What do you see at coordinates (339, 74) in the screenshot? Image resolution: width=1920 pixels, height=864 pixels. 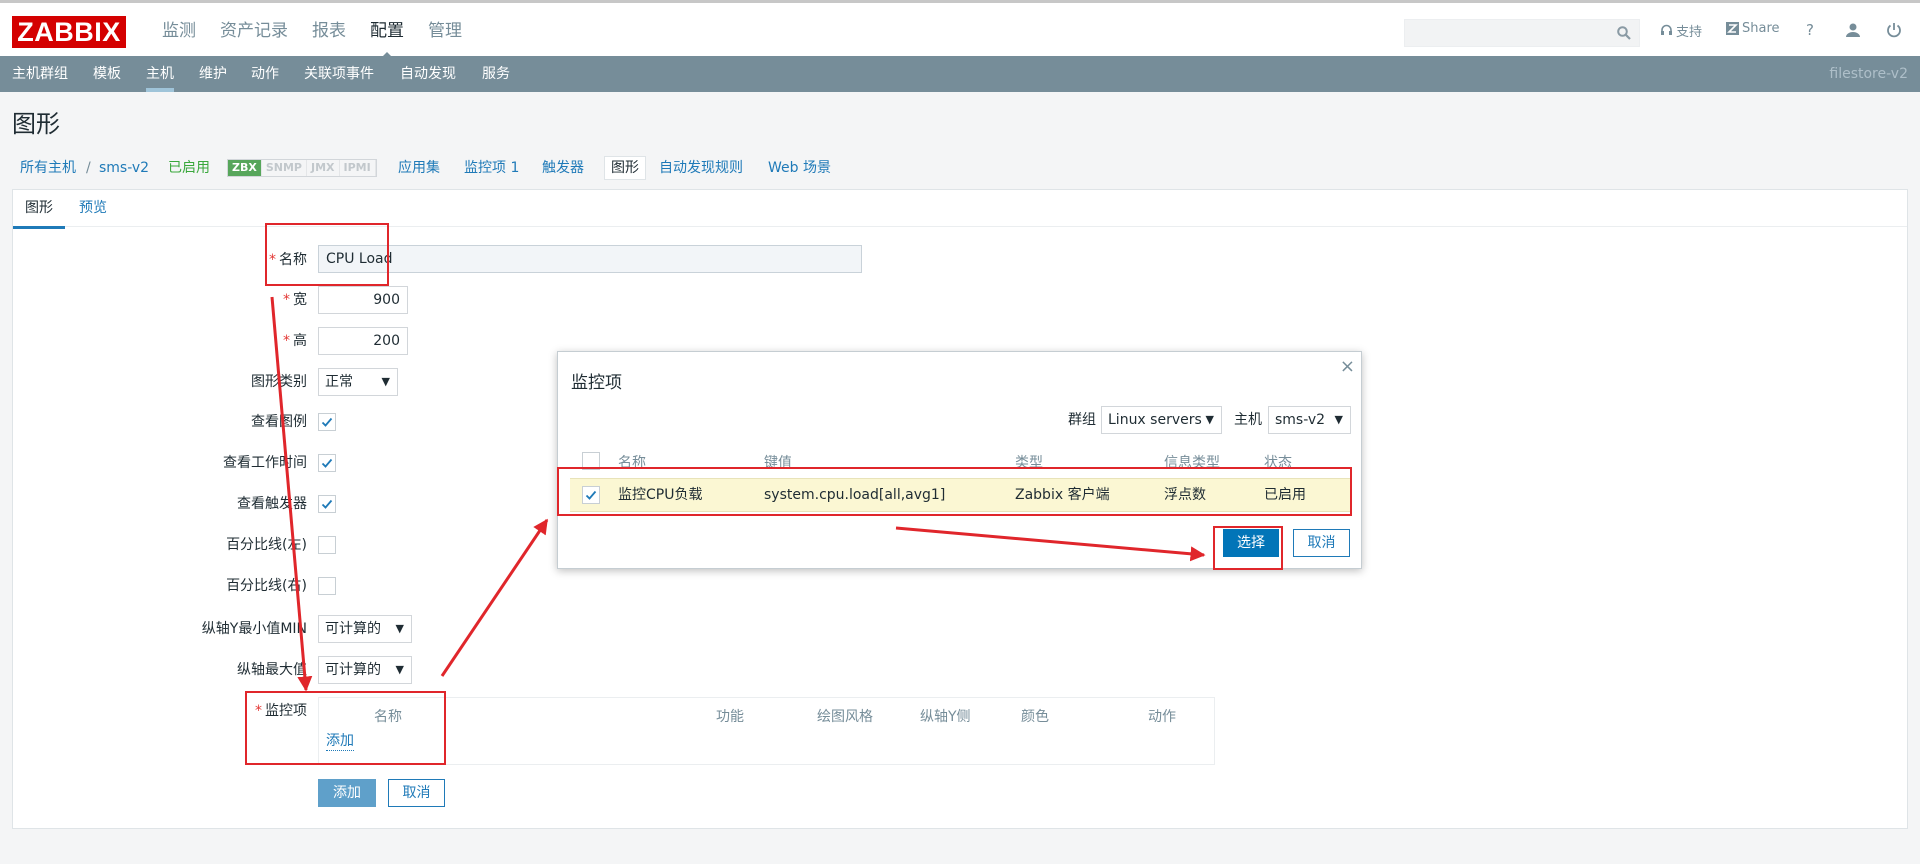 I see `subnav-correlation: 关联项事件` at bounding box center [339, 74].